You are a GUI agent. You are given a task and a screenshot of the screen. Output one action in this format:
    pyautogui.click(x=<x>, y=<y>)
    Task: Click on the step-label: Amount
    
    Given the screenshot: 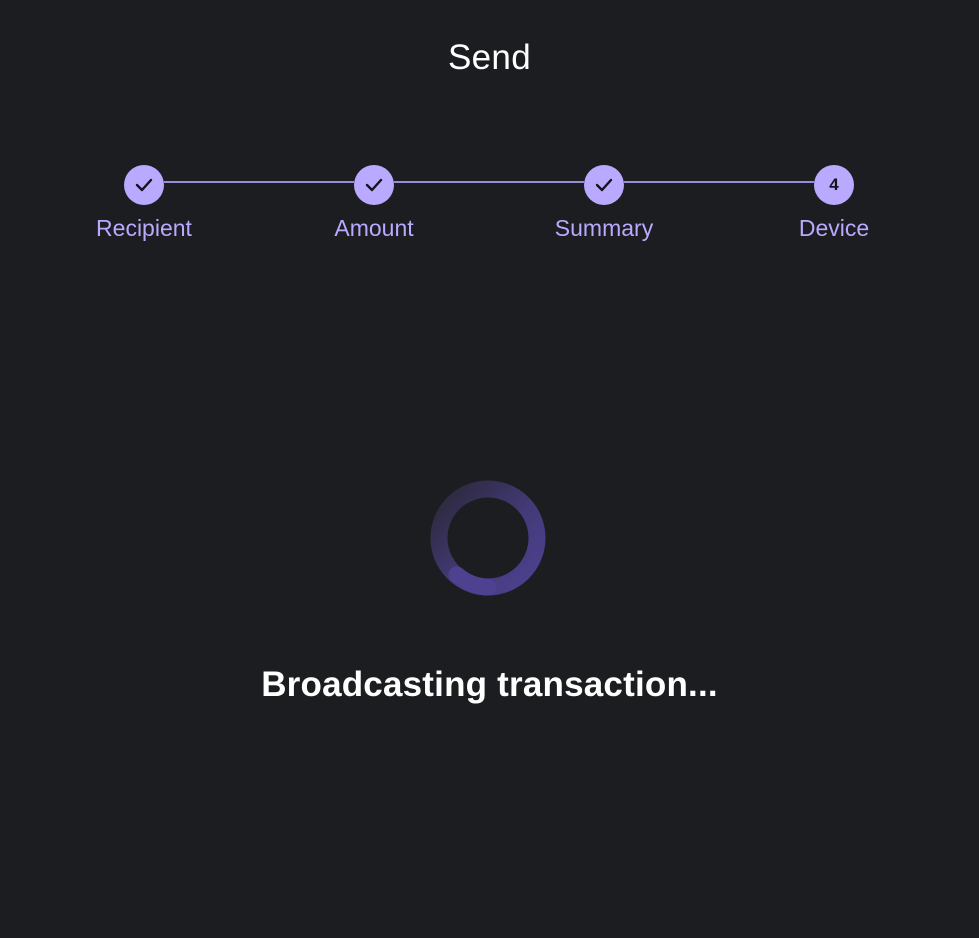 What is the action you would take?
    pyautogui.click(x=374, y=228)
    